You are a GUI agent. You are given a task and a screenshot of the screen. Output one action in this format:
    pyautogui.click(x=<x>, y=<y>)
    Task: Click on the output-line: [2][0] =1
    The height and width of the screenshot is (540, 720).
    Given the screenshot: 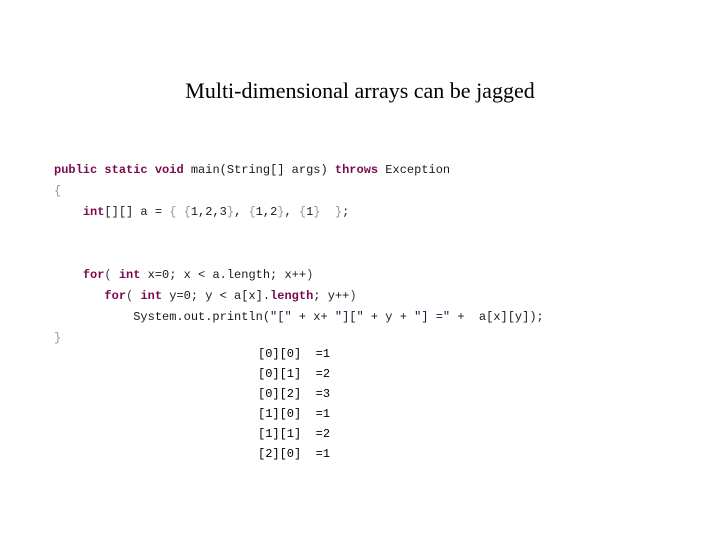 What is the action you would take?
    pyautogui.click(x=294, y=454)
    